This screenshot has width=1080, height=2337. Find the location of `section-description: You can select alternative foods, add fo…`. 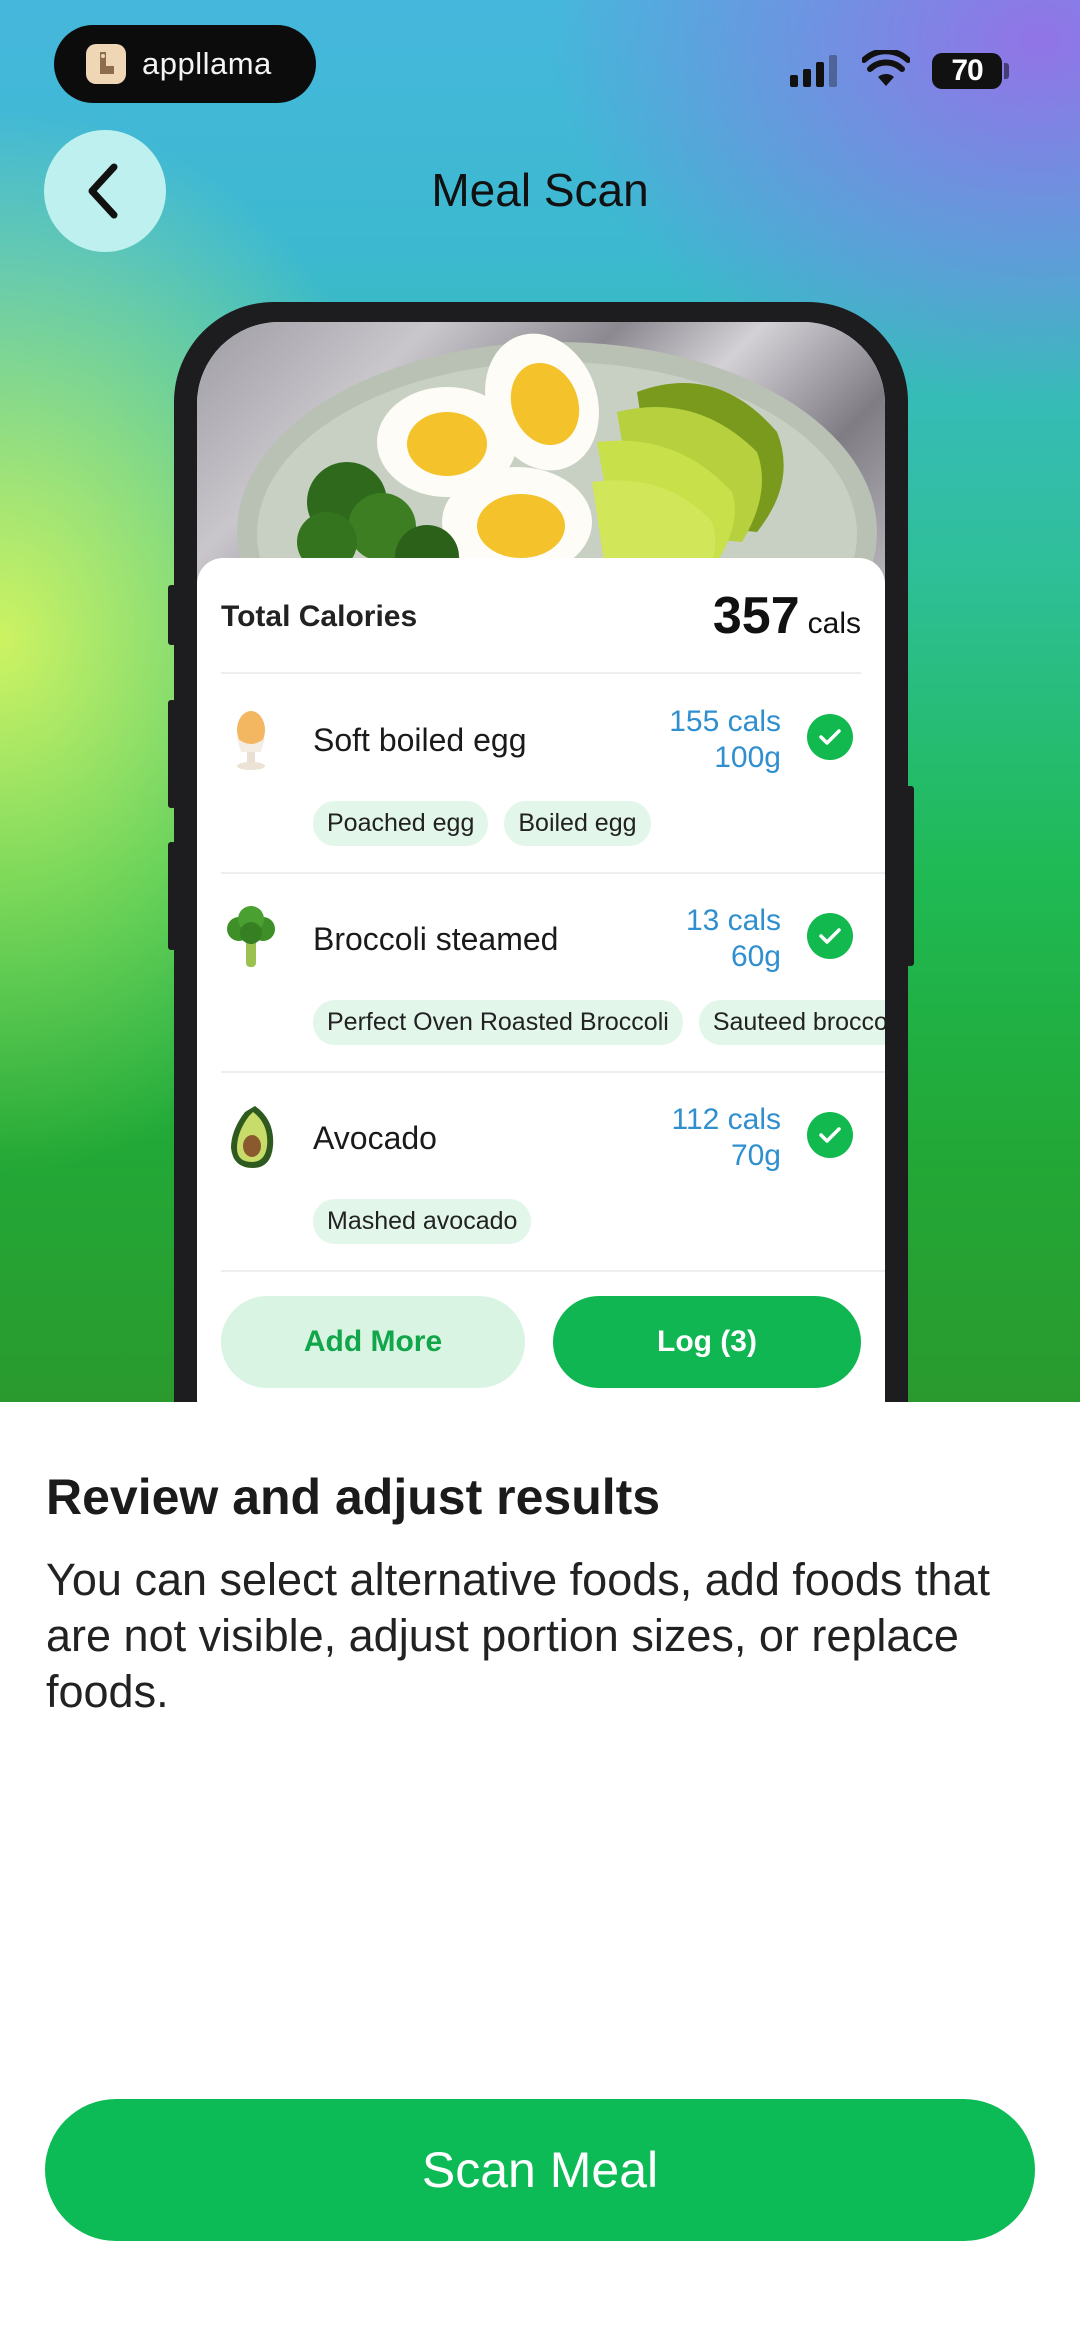

section-description: You can select alternative foods, add fo… is located at coordinates (518, 1635).